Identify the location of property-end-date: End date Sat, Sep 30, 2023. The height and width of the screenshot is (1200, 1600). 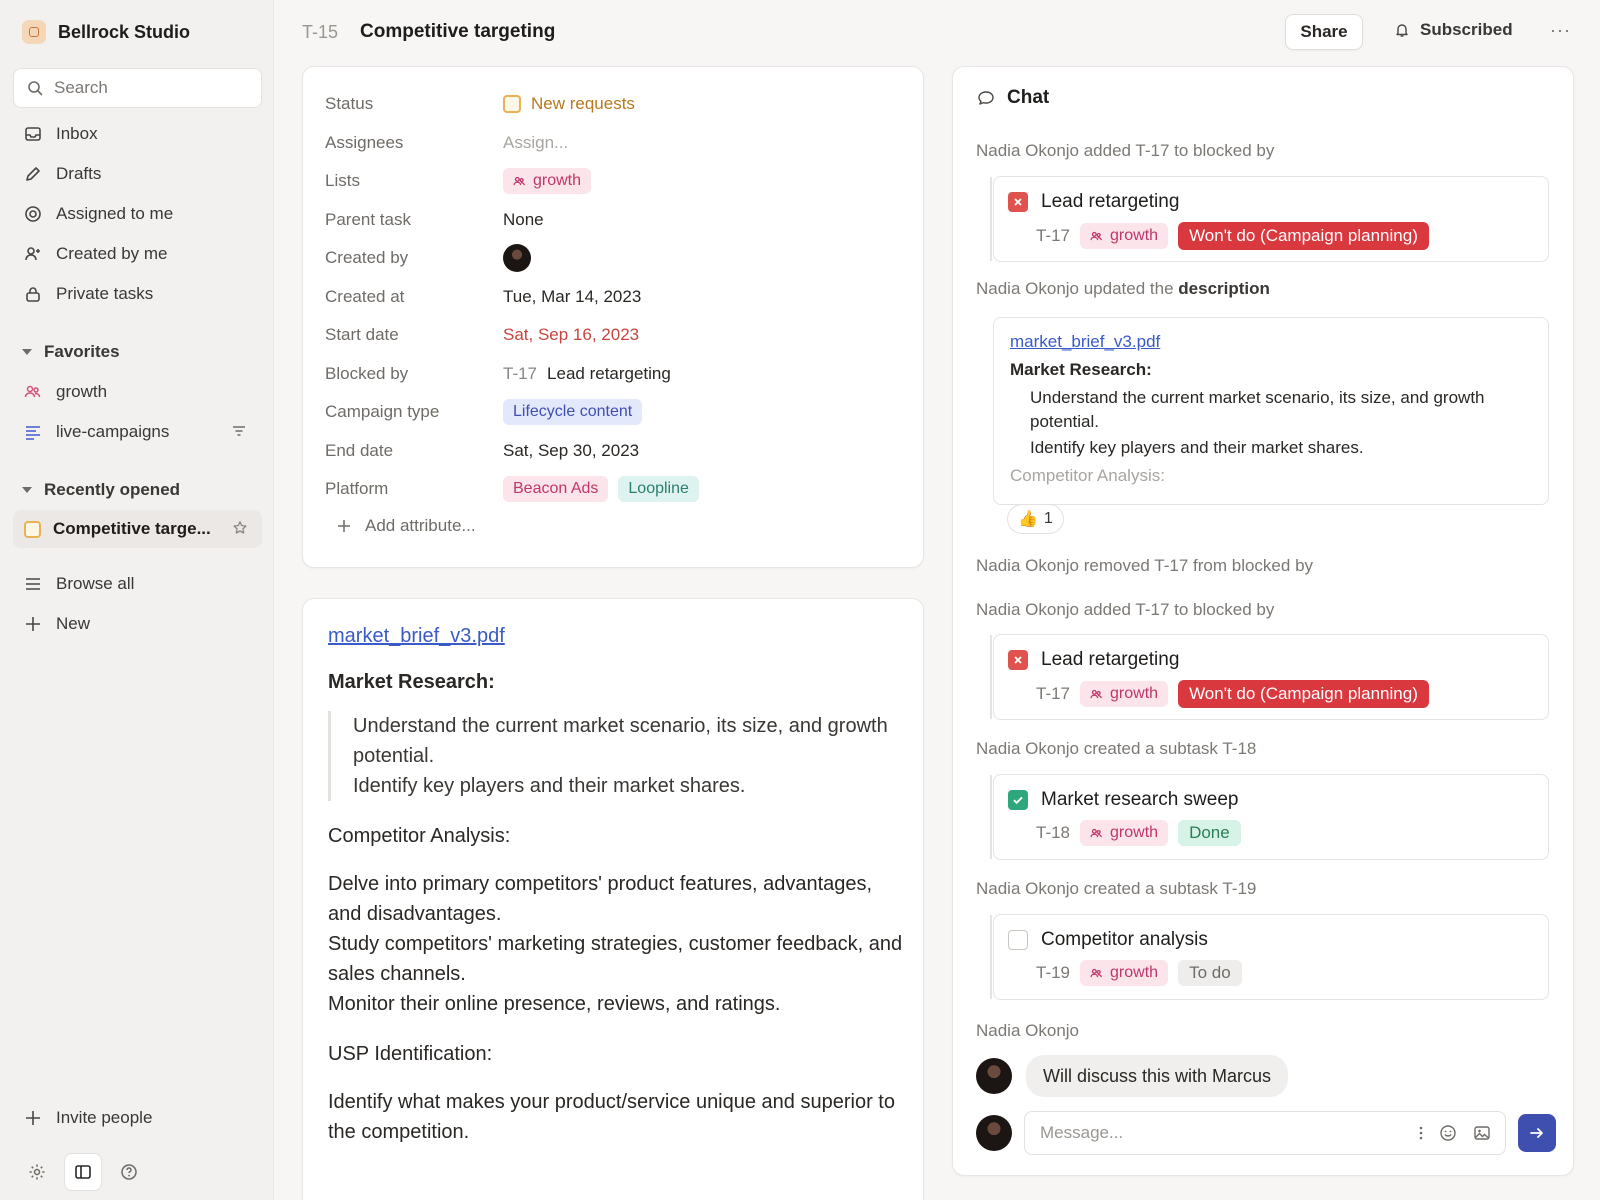
(615, 451).